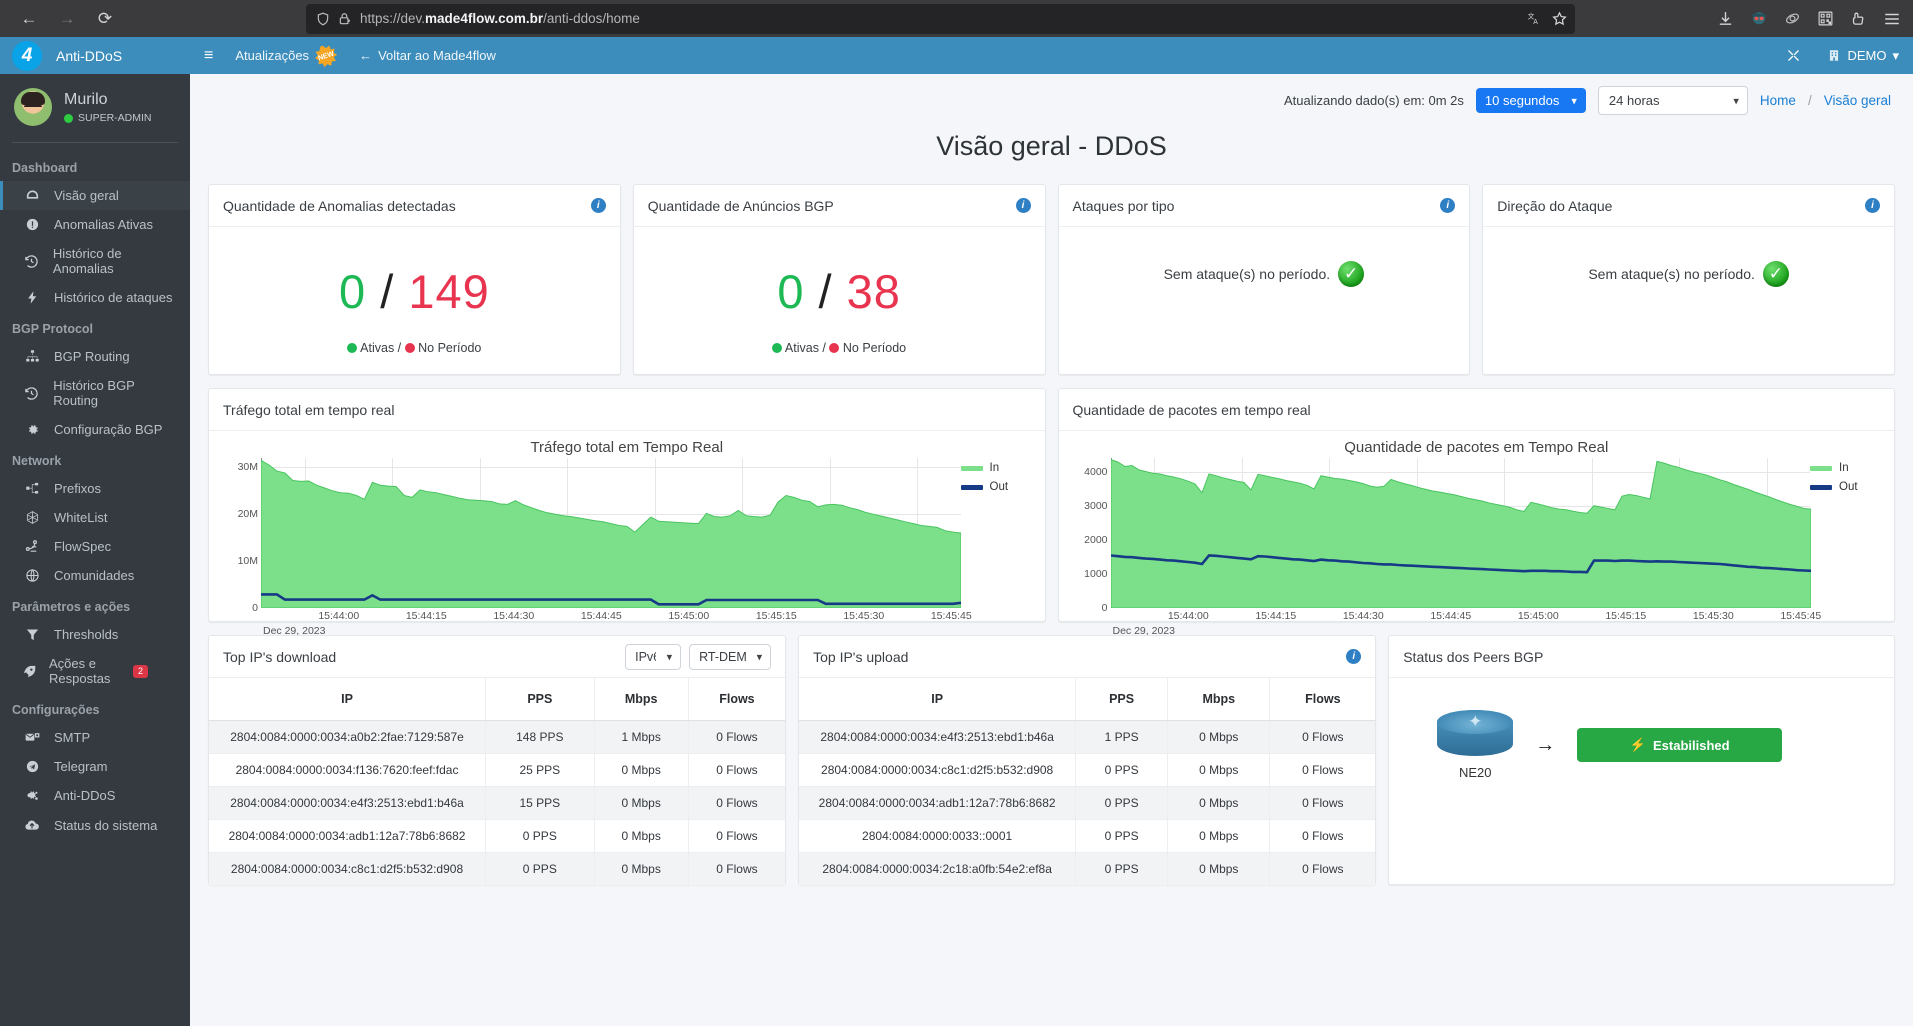 The image size is (1913, 1026). I want to click on sidebar-group-title: Configurações, so click(56, 710).